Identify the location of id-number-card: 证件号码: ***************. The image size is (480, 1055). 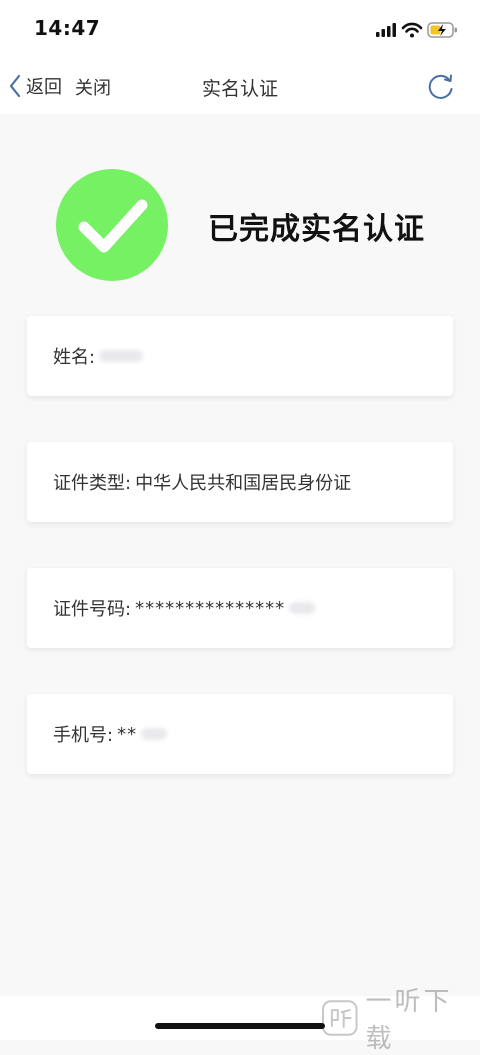
(240, 608).